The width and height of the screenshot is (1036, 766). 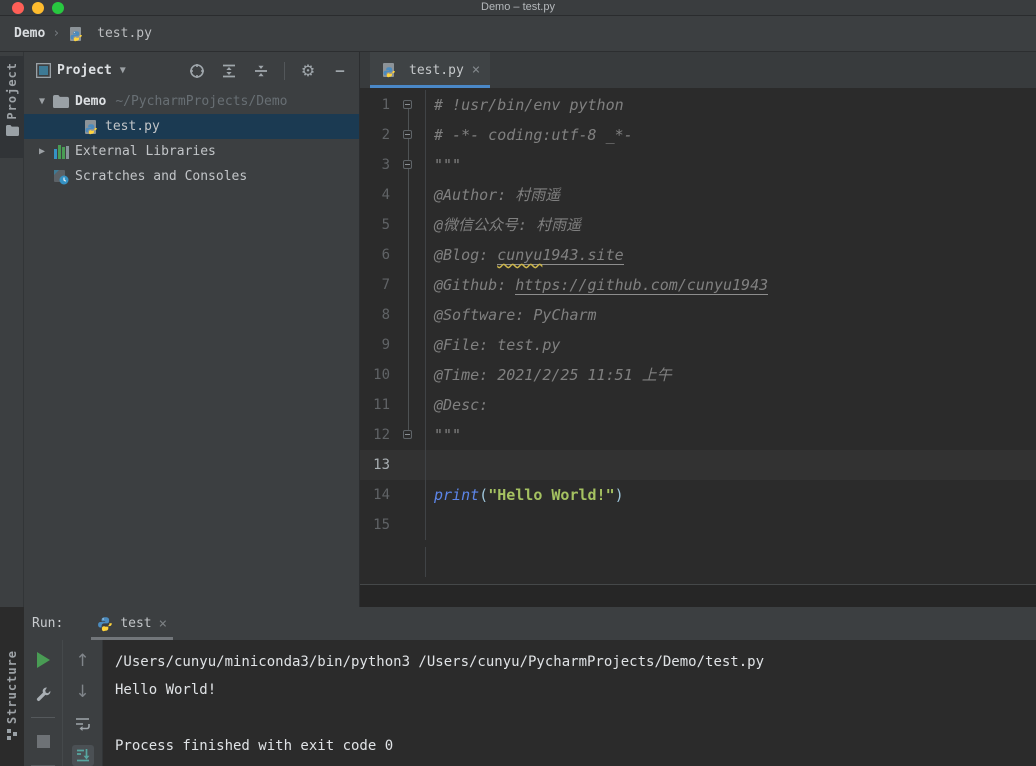 I want to click on token-comment: cunyu, so click(x=520, y=255).